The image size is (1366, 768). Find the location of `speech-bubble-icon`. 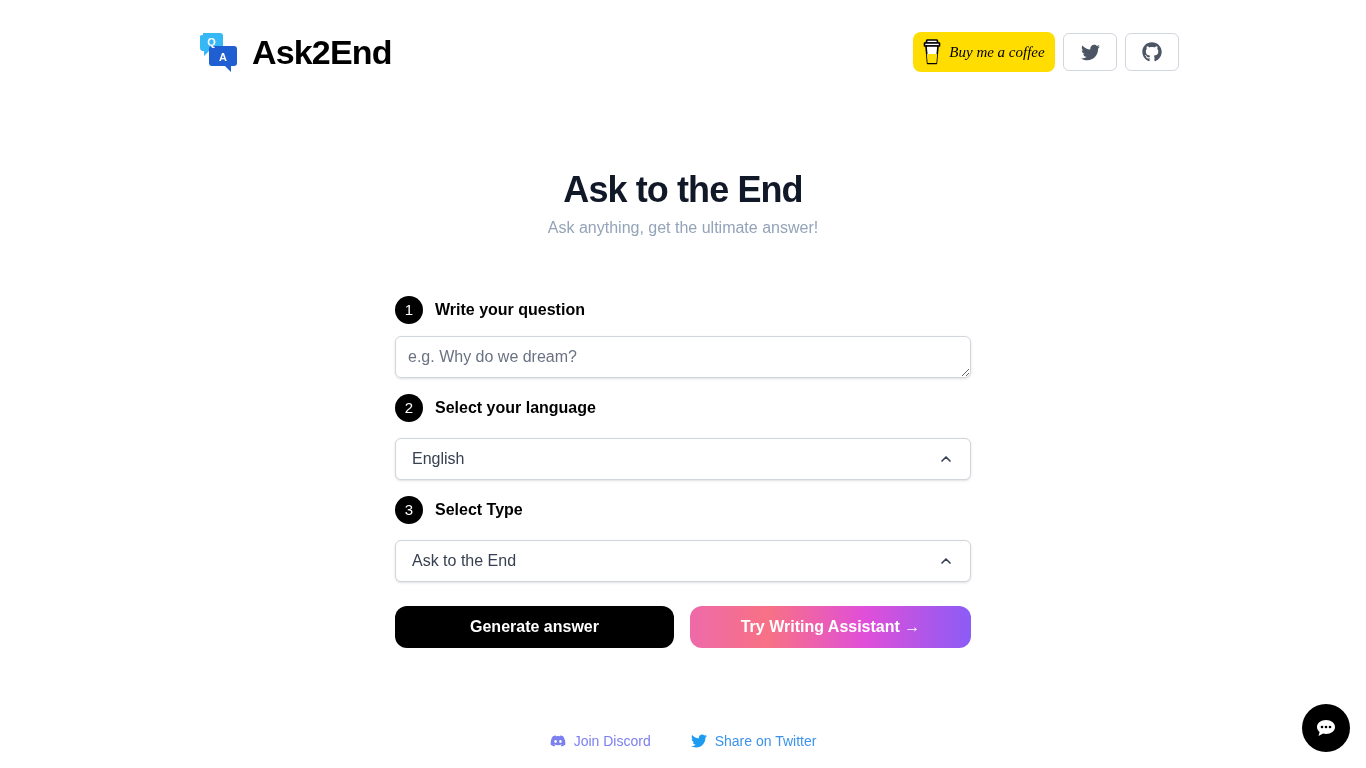

speech-bubble-icon is located at coordinates (1326, 728).